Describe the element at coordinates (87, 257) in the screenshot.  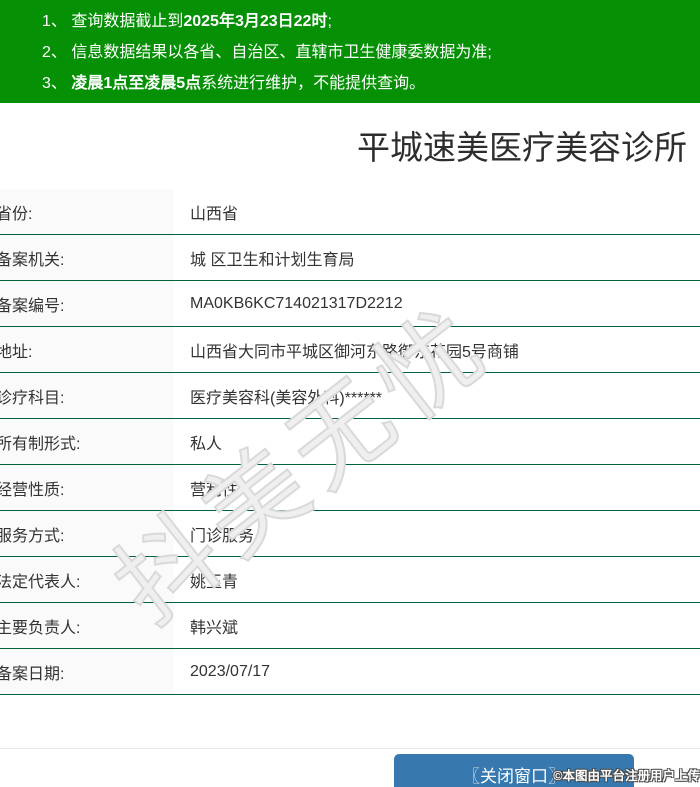
I see `row-label: 备案机关:` at that location.